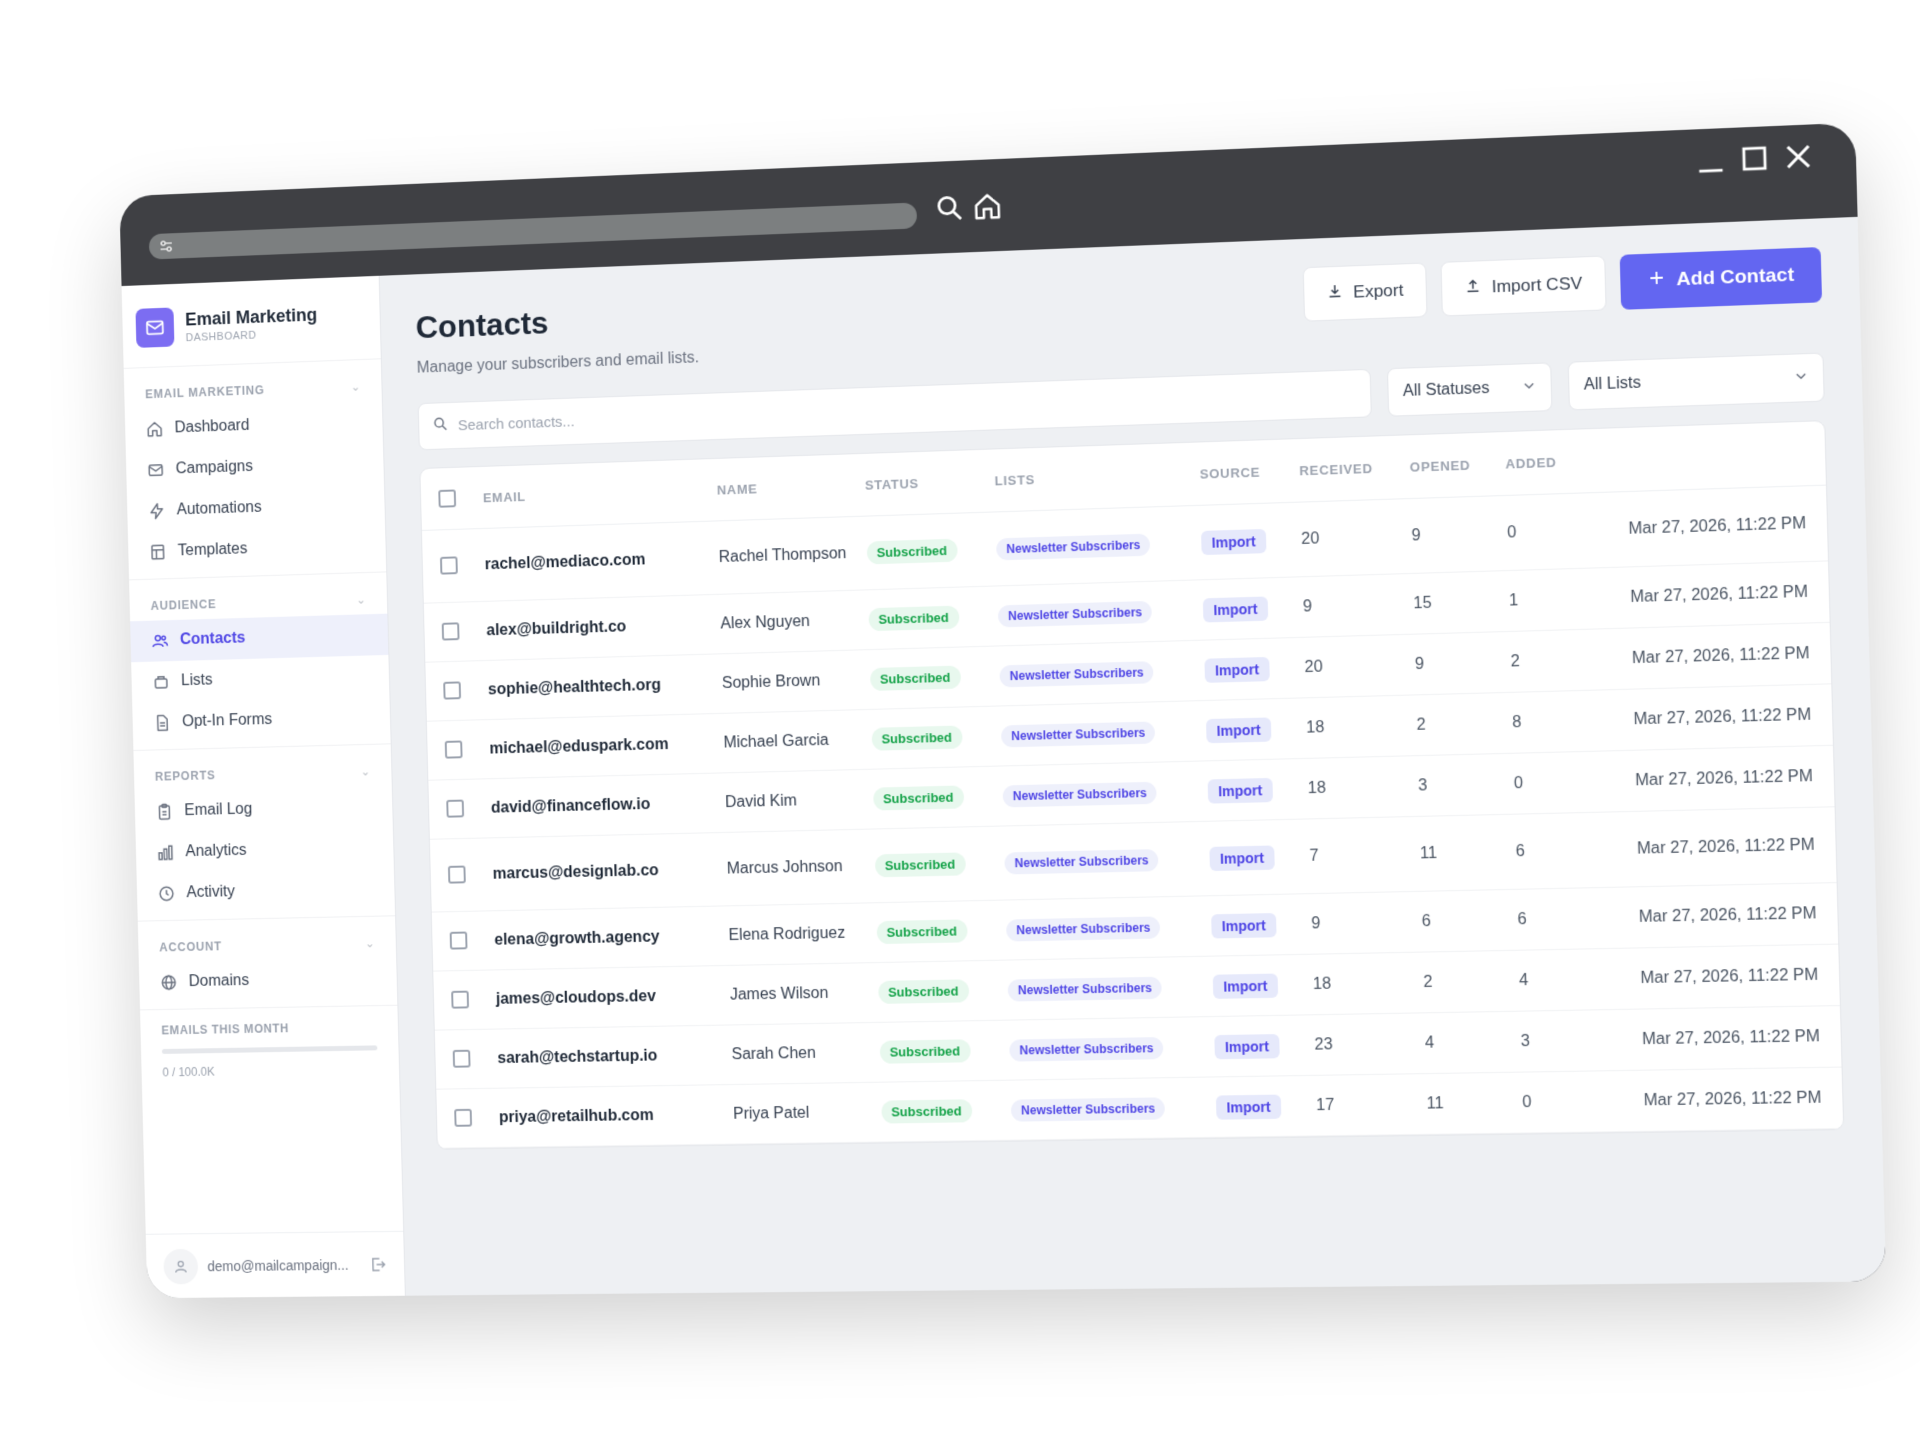  I want to click on address-bar, so click(533, 231).